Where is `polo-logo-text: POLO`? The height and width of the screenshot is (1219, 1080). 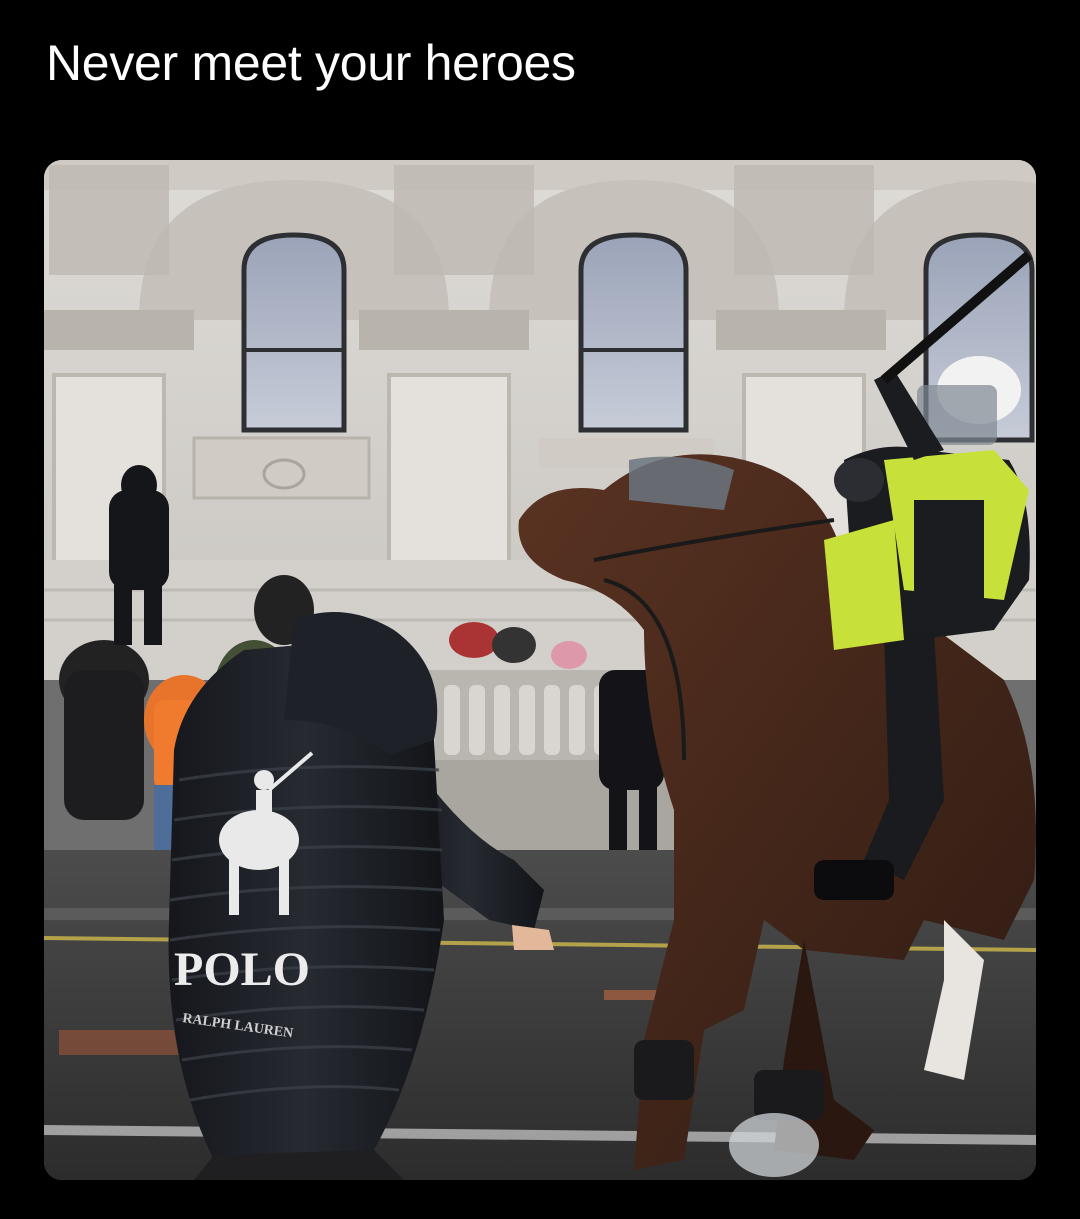
polo-logo-text: POLO is located at coordinates (242, 969).